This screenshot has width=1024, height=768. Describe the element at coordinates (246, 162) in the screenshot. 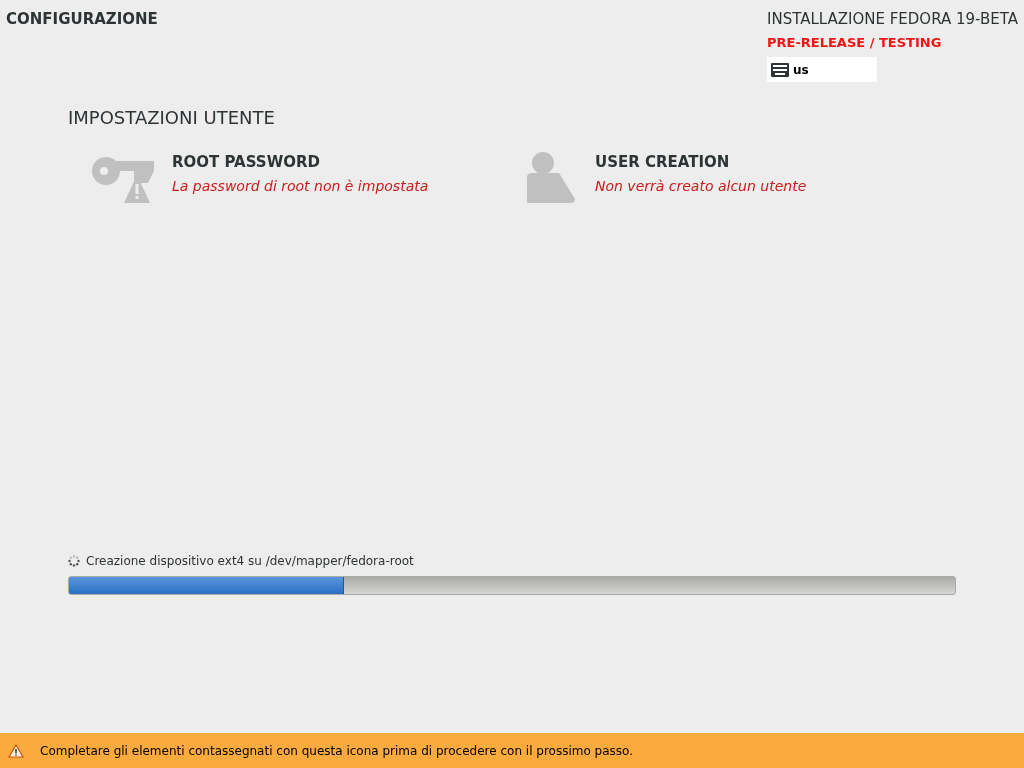

I see `spoke-title: ROOT PASSWORD` at that location.